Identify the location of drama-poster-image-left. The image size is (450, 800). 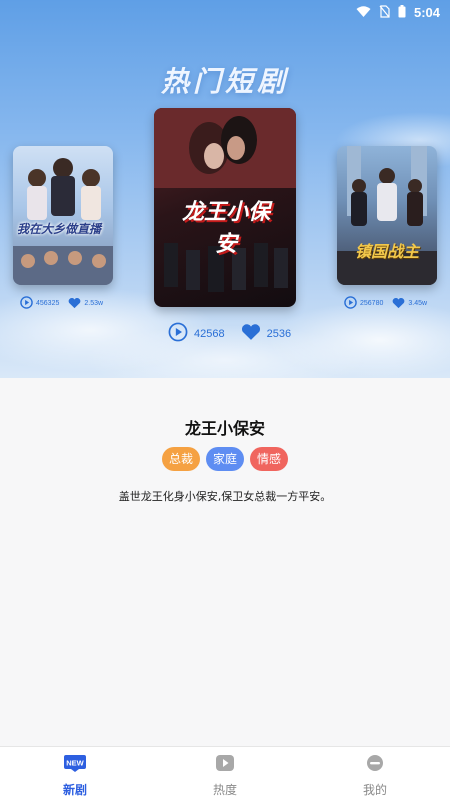
(63, 221).